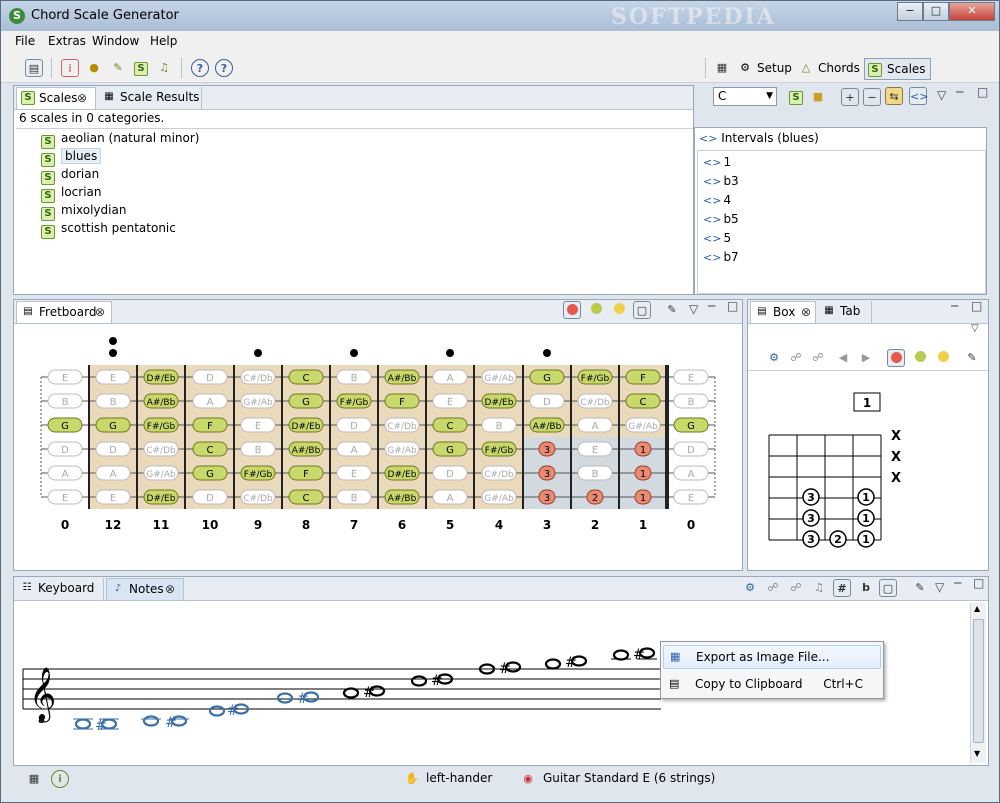 The image size is (1000, 803). Describe the element at coordinates (717, 200) in the screenshot. I see `list-item: <> 4` at that location.